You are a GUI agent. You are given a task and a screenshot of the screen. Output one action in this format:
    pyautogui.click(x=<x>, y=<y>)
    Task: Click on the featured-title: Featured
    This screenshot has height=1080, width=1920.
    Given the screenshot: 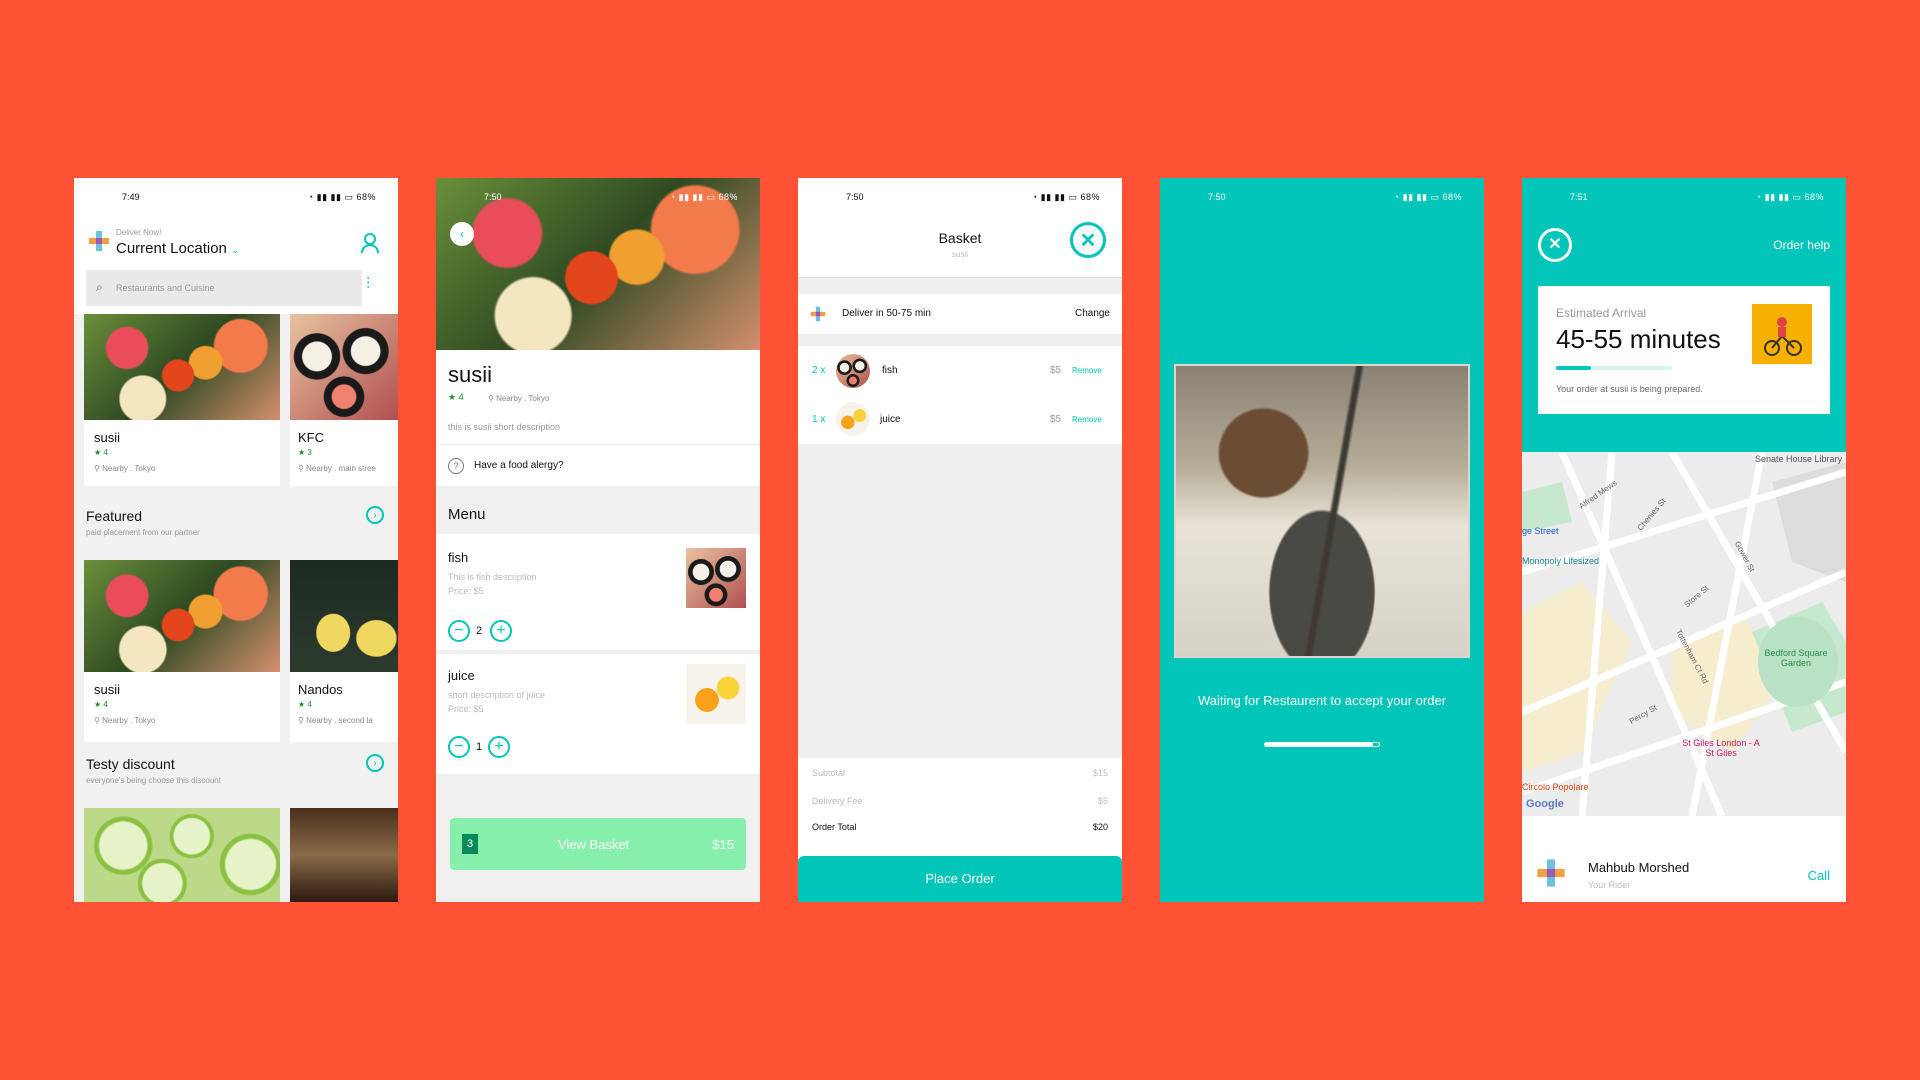 What is the action you would take?
    pyautogui.click(x=114, y=516)
    